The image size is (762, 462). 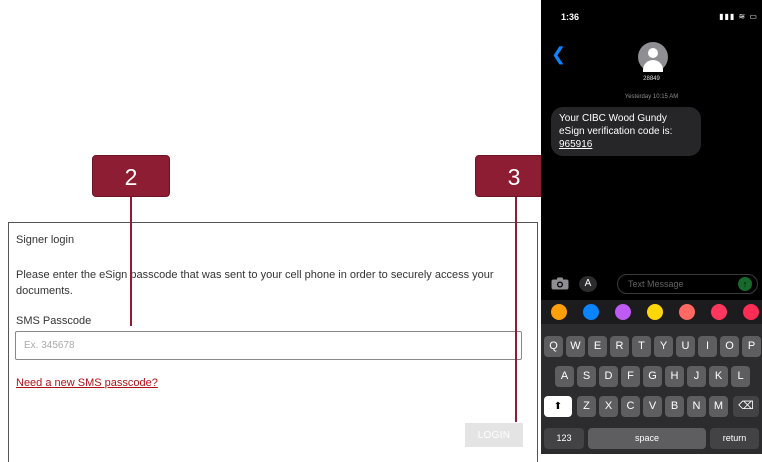 I want to click on key-t: T, so click(x=641, y=346).